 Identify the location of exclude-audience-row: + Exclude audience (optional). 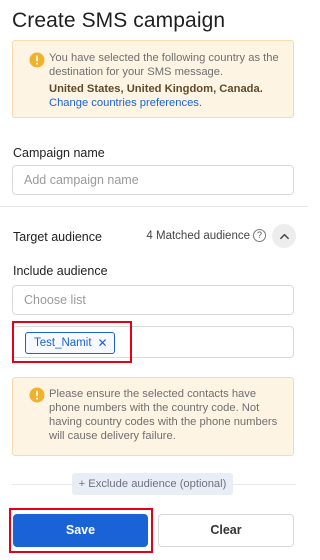
(154, 484).